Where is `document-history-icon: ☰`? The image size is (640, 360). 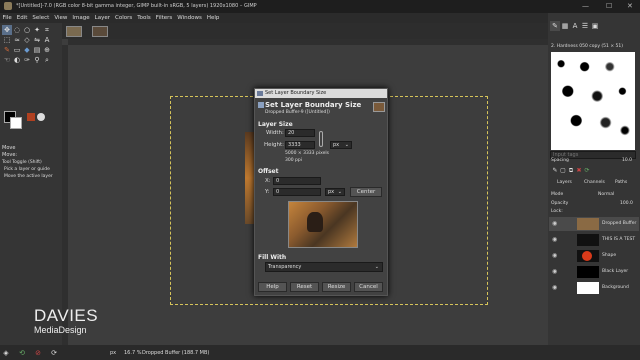
document-history-icon: ☰ is located at coordinates (585, 26).